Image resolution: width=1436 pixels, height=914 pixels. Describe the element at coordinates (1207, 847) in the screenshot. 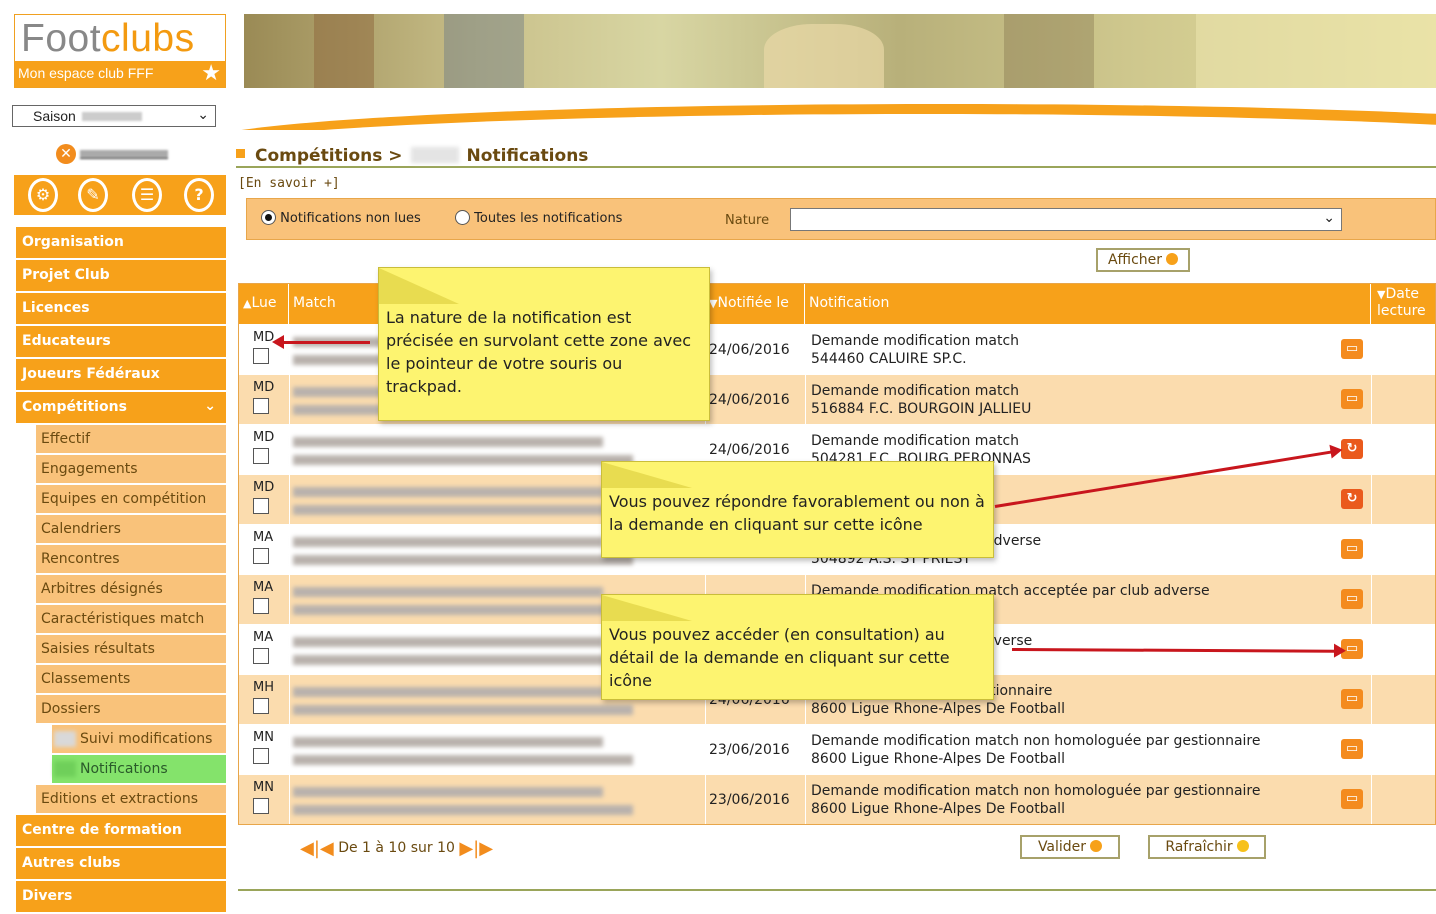

I see `rafraichir-button: Rafraîchir` at that location.